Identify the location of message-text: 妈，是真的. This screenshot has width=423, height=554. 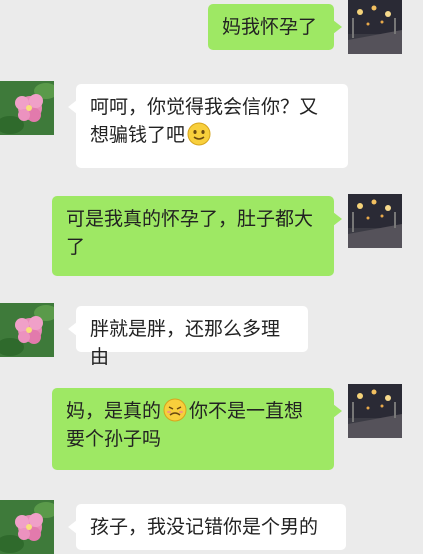
(114, 411).